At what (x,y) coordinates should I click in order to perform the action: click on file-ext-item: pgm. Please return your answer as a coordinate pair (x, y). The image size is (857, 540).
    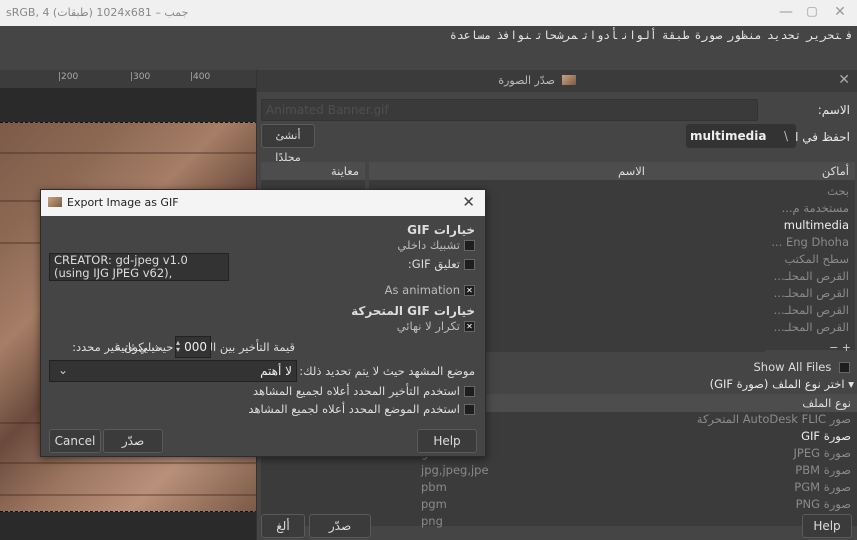
    Looking at the image, I should click on (434, 504).